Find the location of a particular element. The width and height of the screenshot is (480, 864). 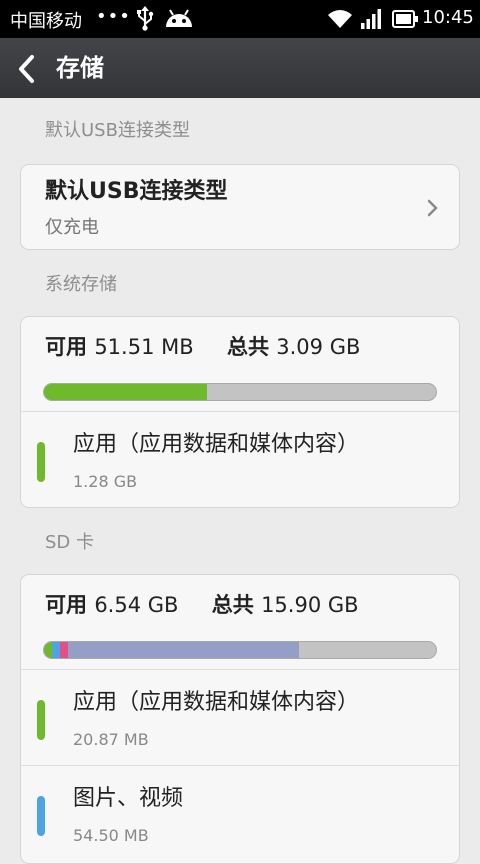

wifi-icon is located at coordinates (340, 19).